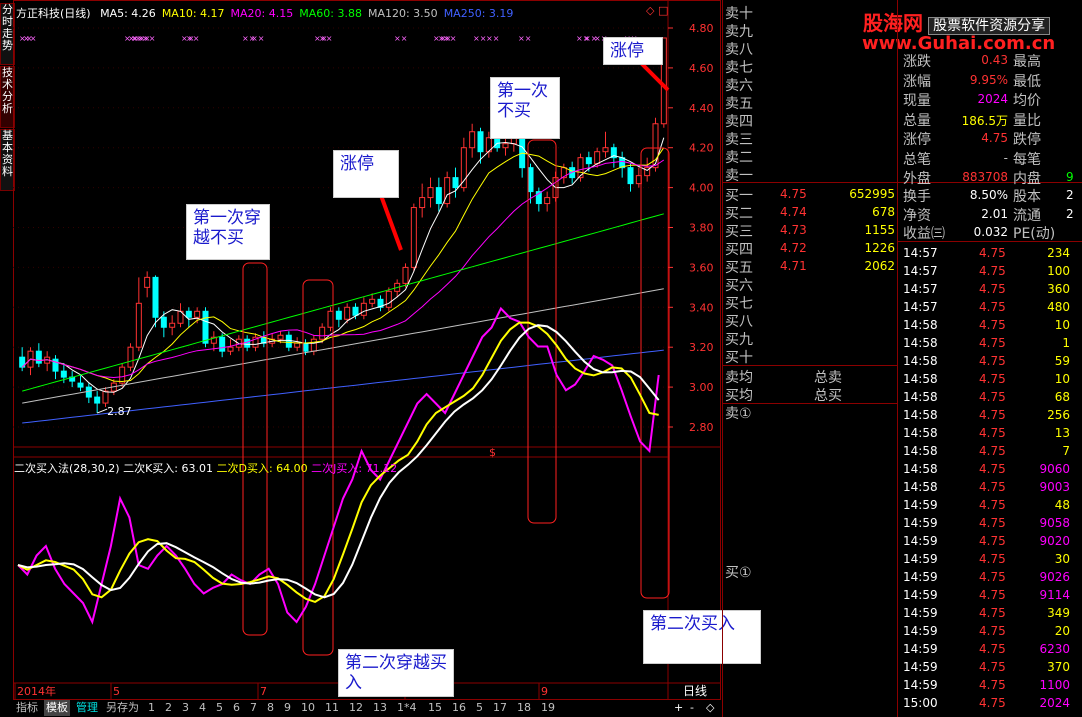 This screenshot has height=717, width=1082. I want to click on tick-volume: 370, so click(1058, 667).